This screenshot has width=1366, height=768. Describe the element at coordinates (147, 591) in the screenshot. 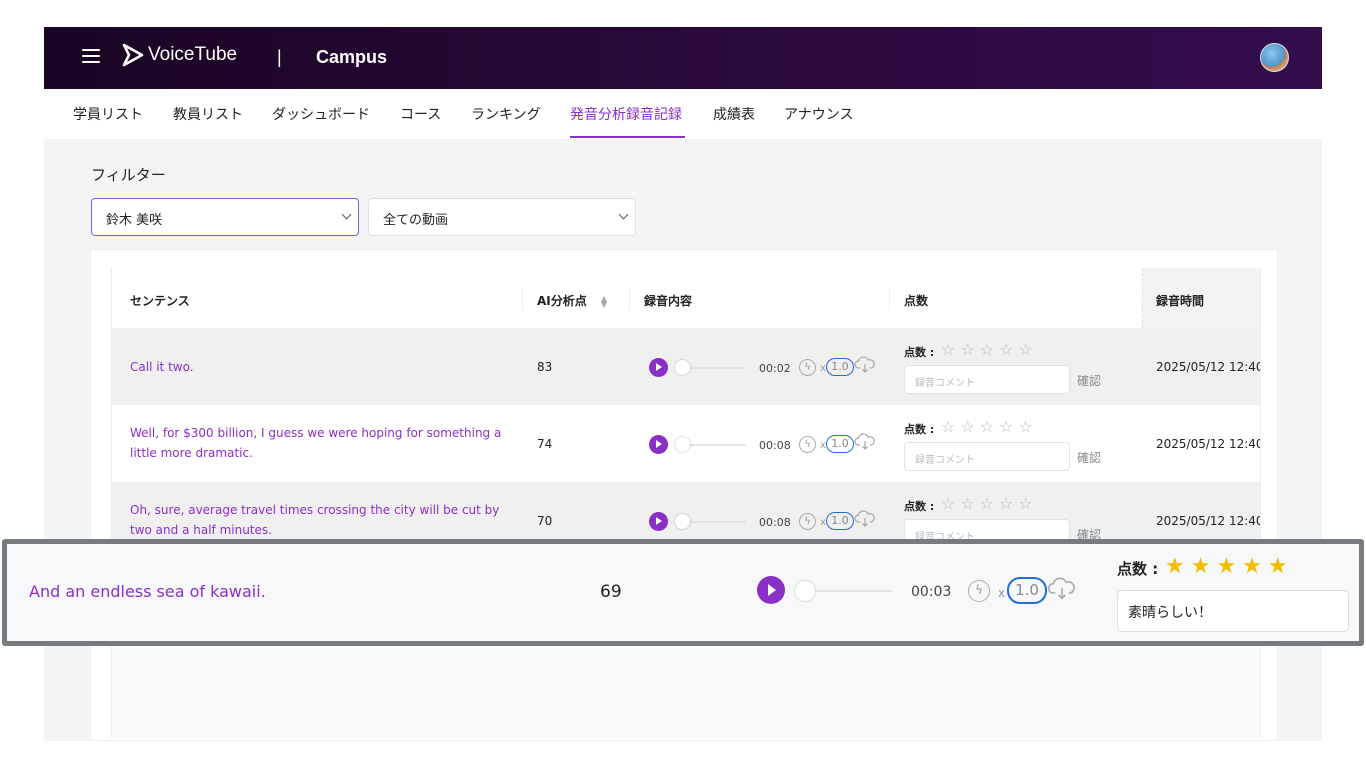

I see `sentence-link: And an endless sea of kawaii.` at that location.